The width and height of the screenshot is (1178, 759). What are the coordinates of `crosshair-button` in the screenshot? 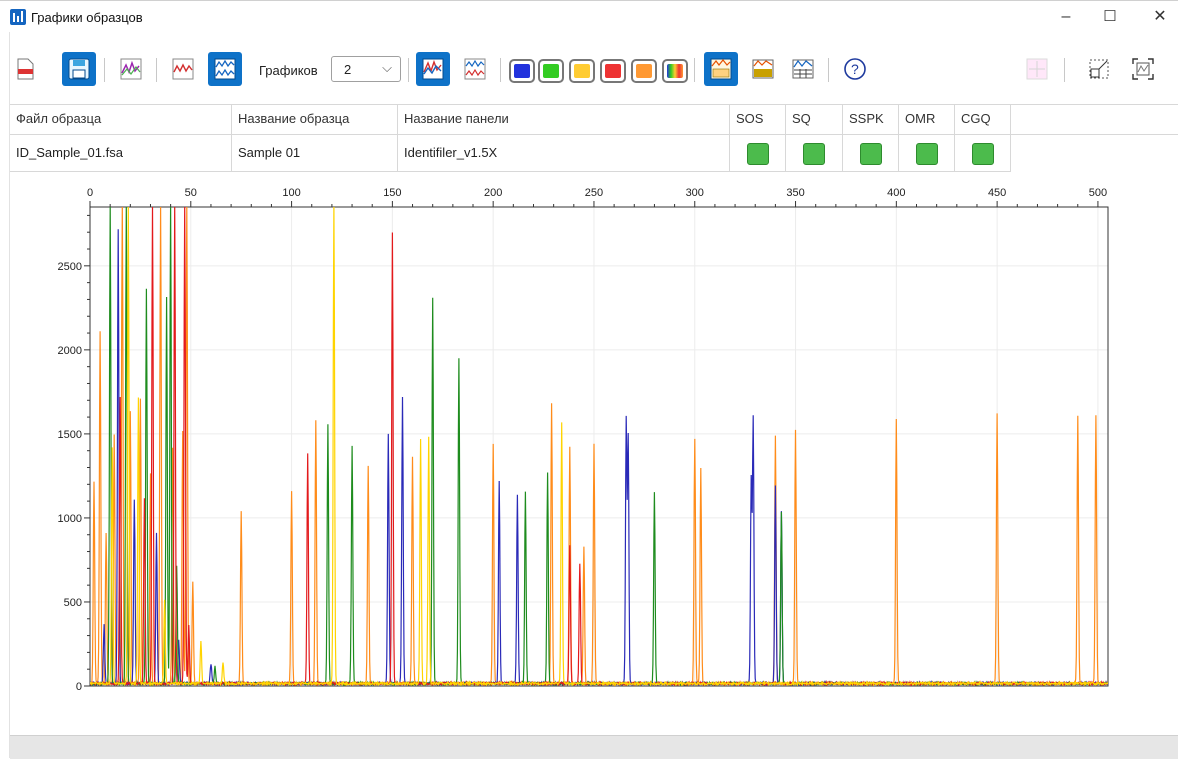 It's located at (1037, 69).